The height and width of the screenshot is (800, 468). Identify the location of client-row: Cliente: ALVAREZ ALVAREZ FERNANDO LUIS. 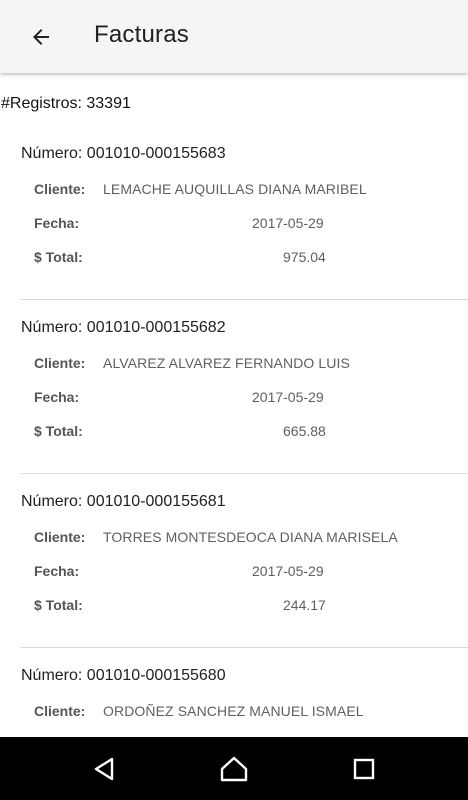
(251, 365).